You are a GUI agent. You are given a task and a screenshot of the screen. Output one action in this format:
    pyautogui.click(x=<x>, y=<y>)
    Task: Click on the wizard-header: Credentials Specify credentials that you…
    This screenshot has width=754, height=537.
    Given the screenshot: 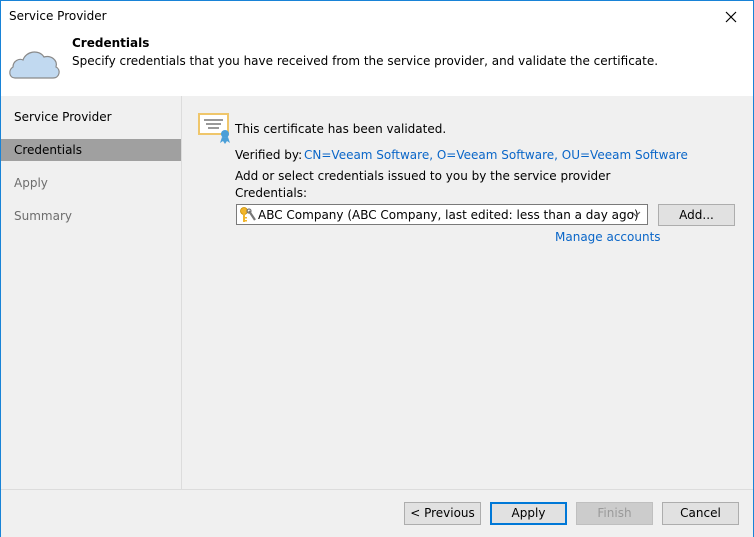 What is the action you would take?
    pyautogui.click(x=377, y=64)
    